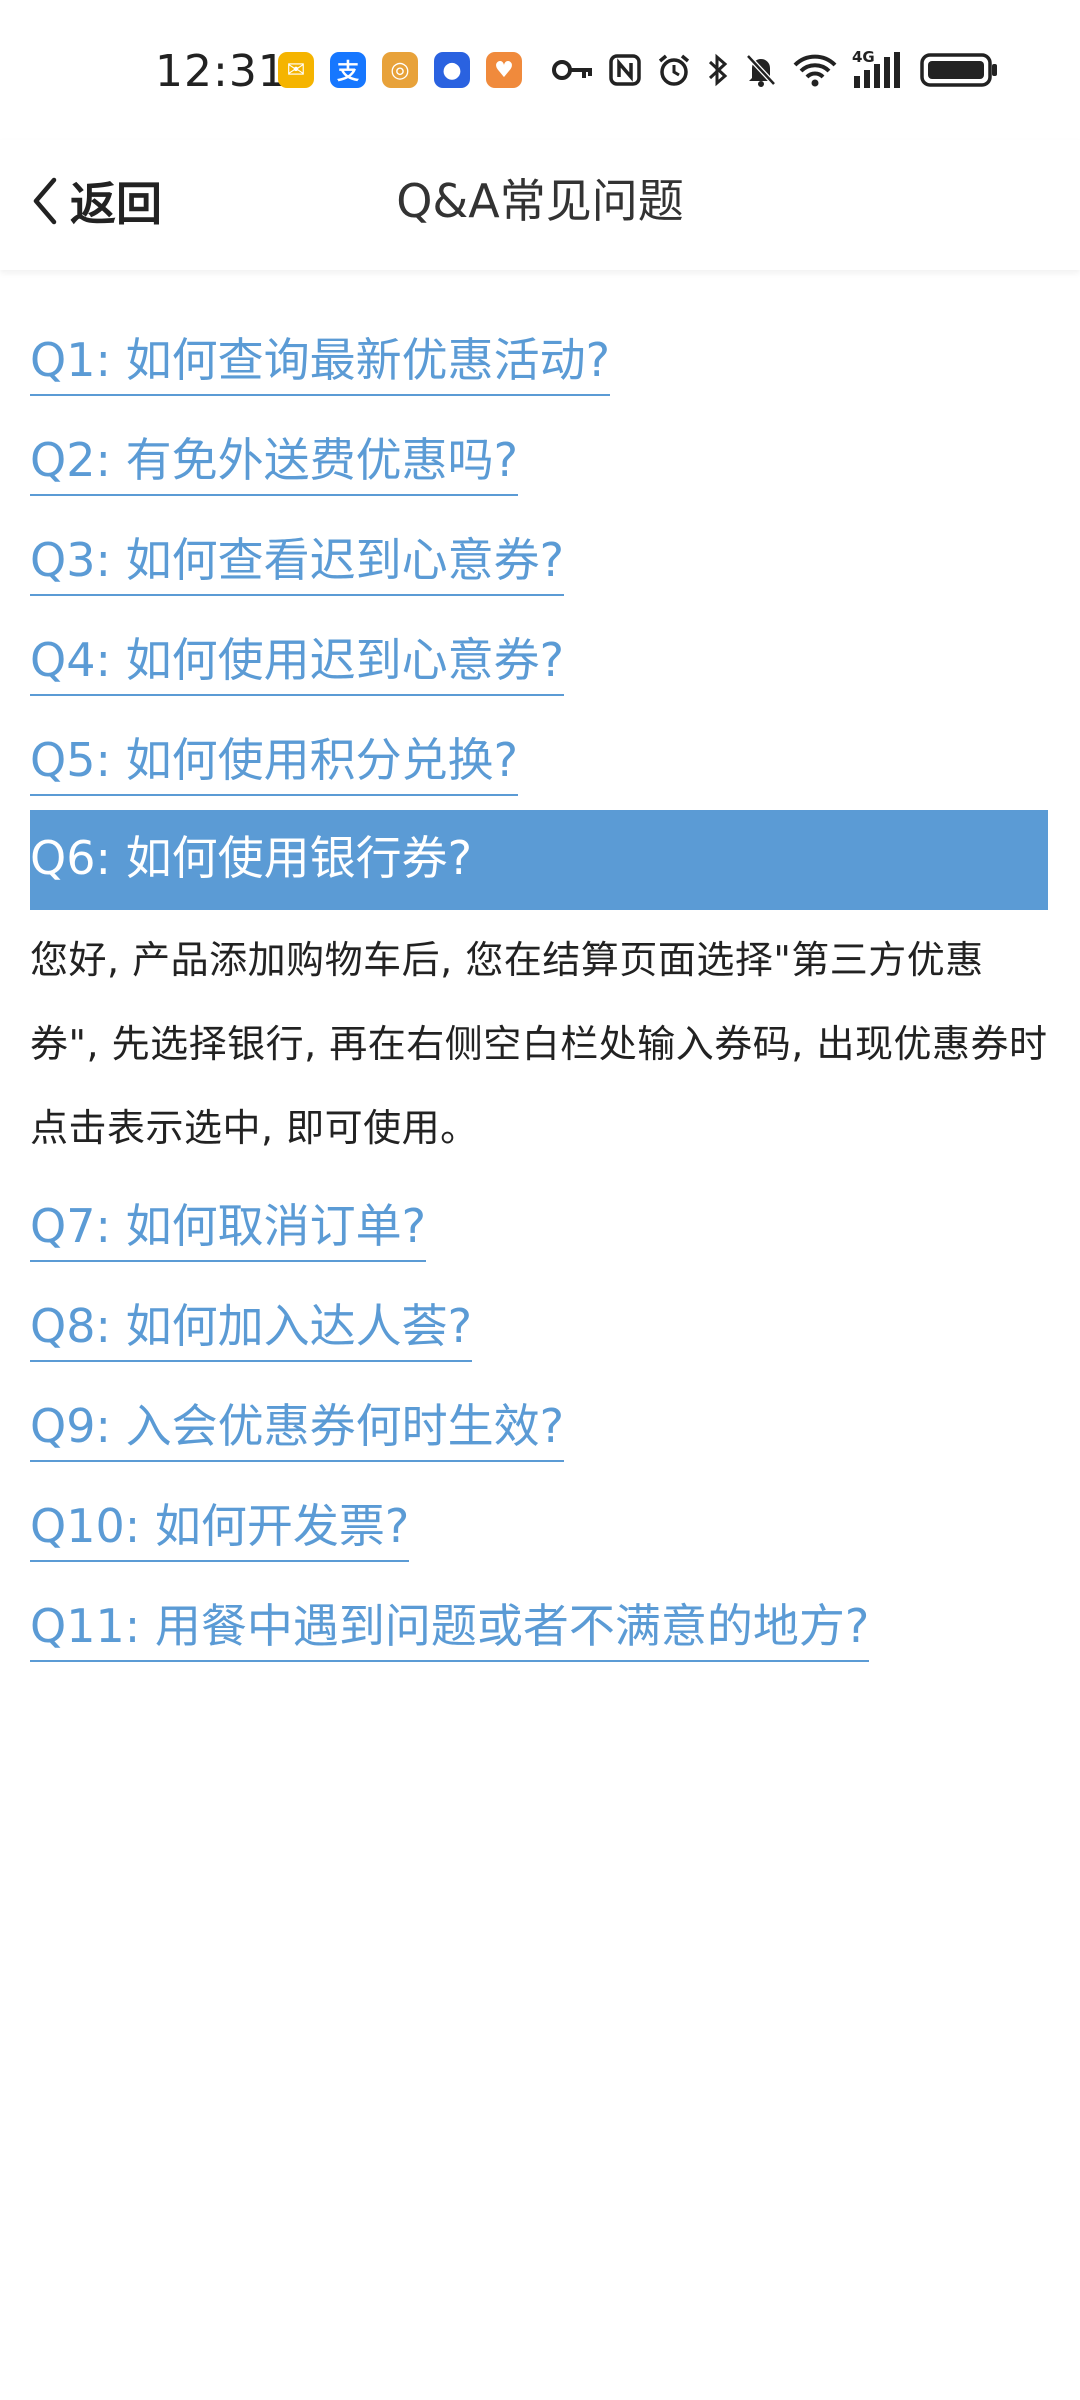 Image resolution: width=1080 pixels, height=2400 pixels. I want to click on faq-item-q3: Q3: 如何查看迟到心意券?, so click(539, 560).